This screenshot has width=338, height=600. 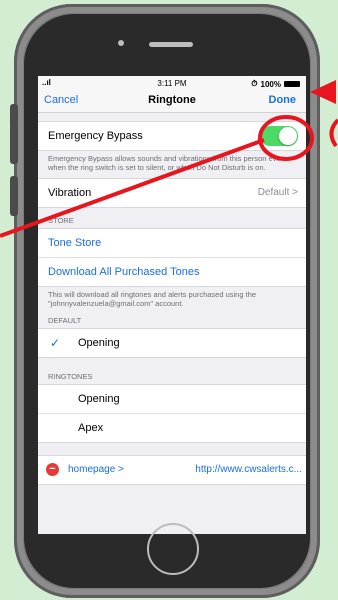 What do you see at coordinates (55, 343) in the screenshot?
I see `checkmark-icon: ✓` at bounding box center [55, 343].